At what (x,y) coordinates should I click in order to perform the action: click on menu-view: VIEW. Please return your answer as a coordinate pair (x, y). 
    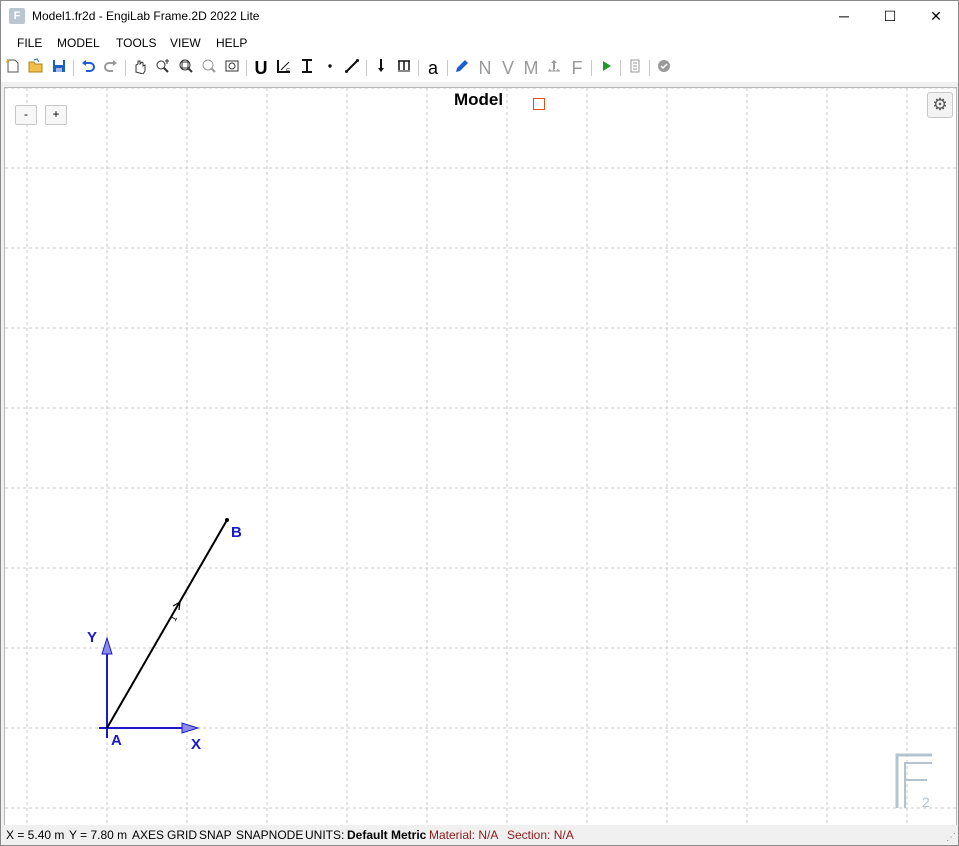
    Looking at the image, I should click on (185, 43).